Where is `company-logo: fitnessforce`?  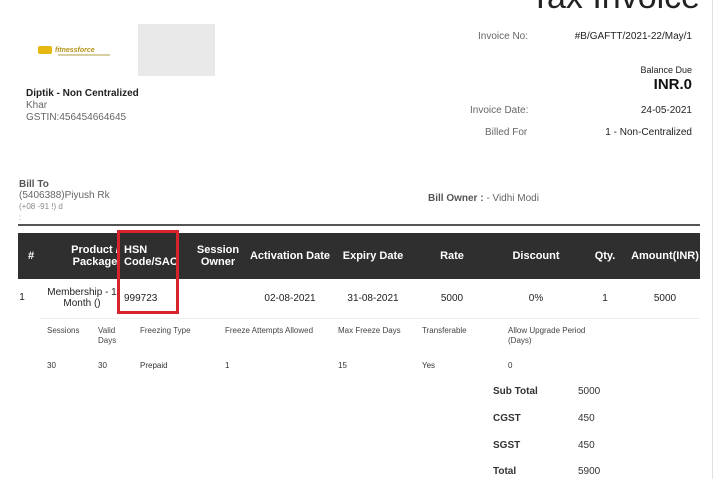 company-logo: fitnessforce is located at coordinates (76, 50).